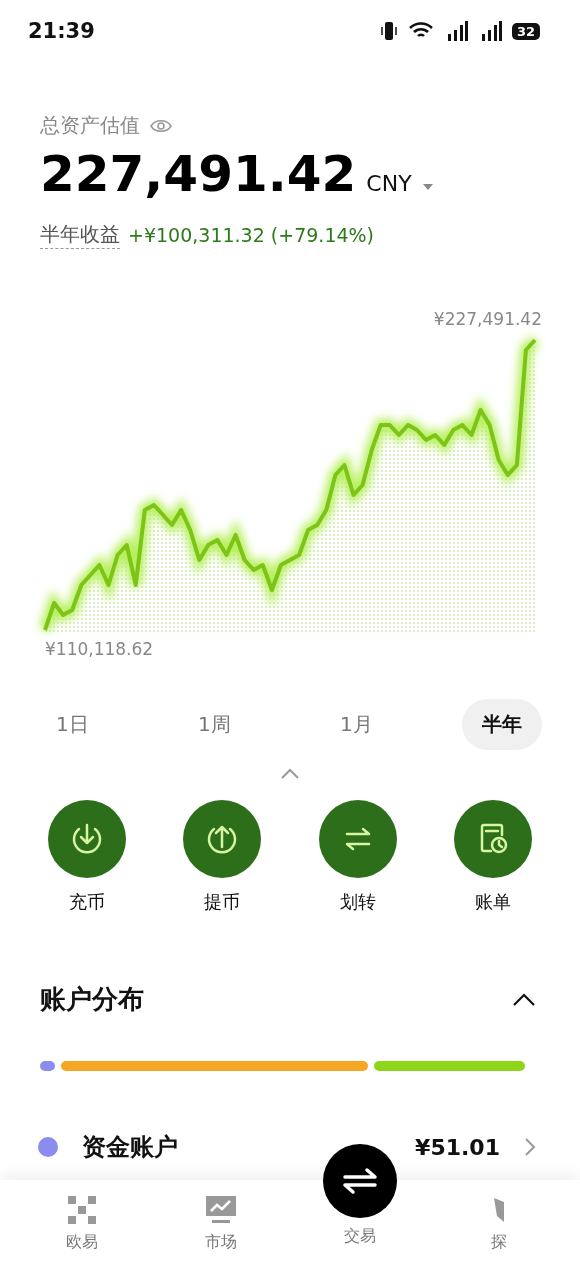 The height and width of the screenshot is (1276, 580). Describe the element at coordinates (389, 183) in the screenshot. I see `currency-selector: CNY` at that location.